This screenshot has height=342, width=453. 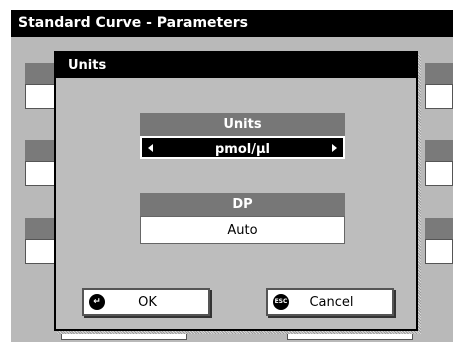 What do you see at coordinates (150, 148) in the screenshot?
I see `arrow-left-icon` at bounding box center [150, 148].